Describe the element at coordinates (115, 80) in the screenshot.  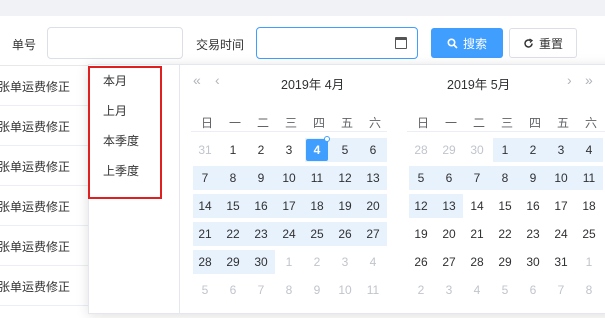
I see `shortcut-this-month: 本月` at that location.